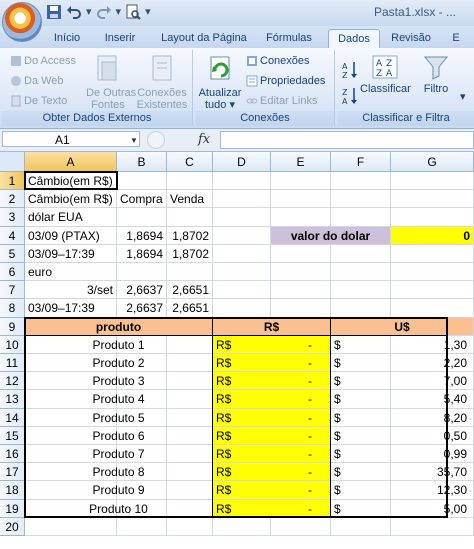 The height and width of the screenshot is (549, 474). What do you see at coordinates (71, 139) in the screenshot?
I see `name-box: A1` at bounding box center [71, 139].